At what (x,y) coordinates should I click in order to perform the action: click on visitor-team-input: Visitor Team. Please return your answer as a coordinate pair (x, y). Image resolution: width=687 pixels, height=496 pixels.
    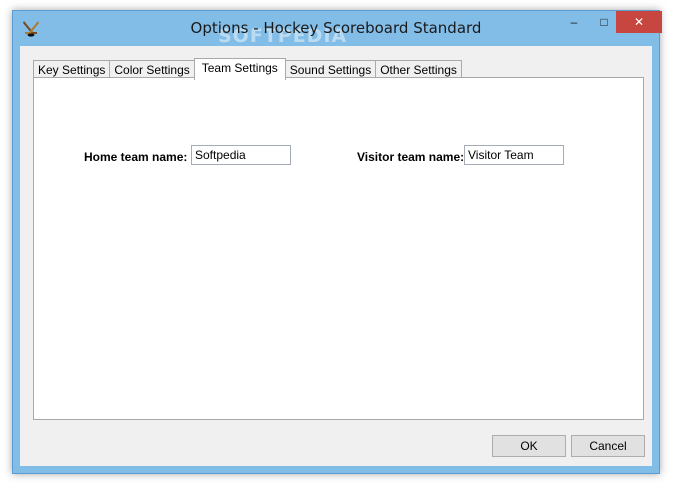
    Looking at the image, I should click on (514, 155).